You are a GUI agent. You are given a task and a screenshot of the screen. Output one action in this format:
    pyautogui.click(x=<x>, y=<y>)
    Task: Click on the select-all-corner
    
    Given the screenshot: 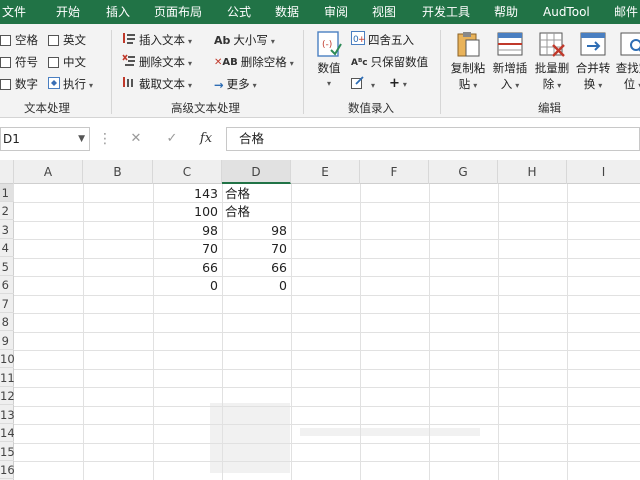 What is the action you would take?
    pyautogui.click(x=7, y=172)
    